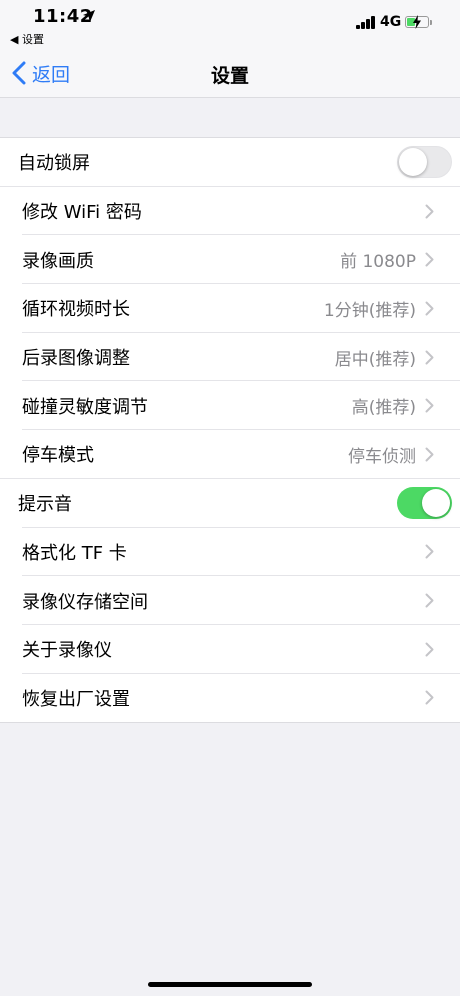 The width and height of the screenshot is (460, 996). Describe the element at coordinates (431, 22) in the screenshot. I see `battery-tip` at that location.